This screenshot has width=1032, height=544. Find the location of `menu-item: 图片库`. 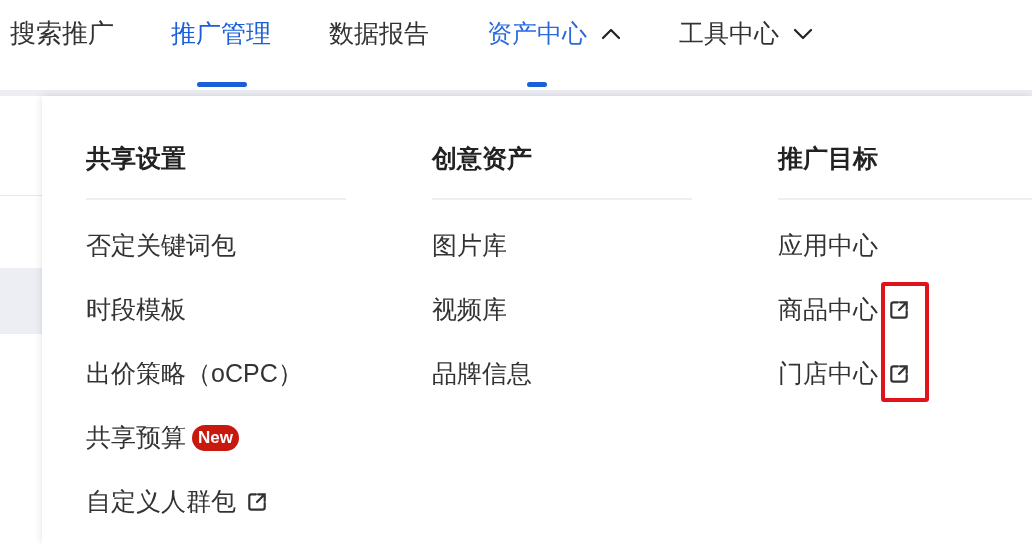

menu-item: 图片库 is located at coordinates (469, 245).